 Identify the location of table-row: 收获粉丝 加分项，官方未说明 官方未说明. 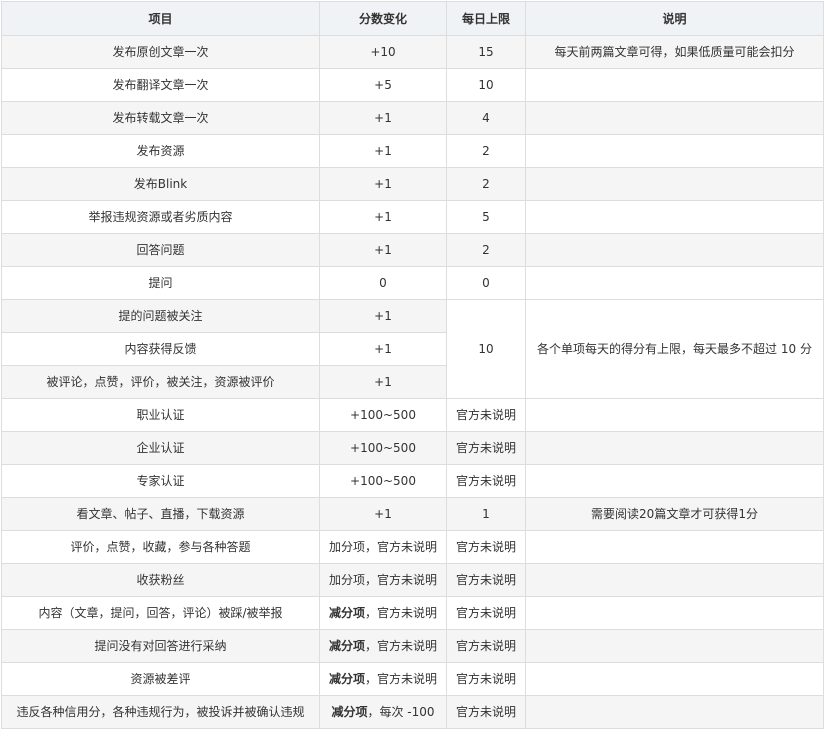
(412, 580).